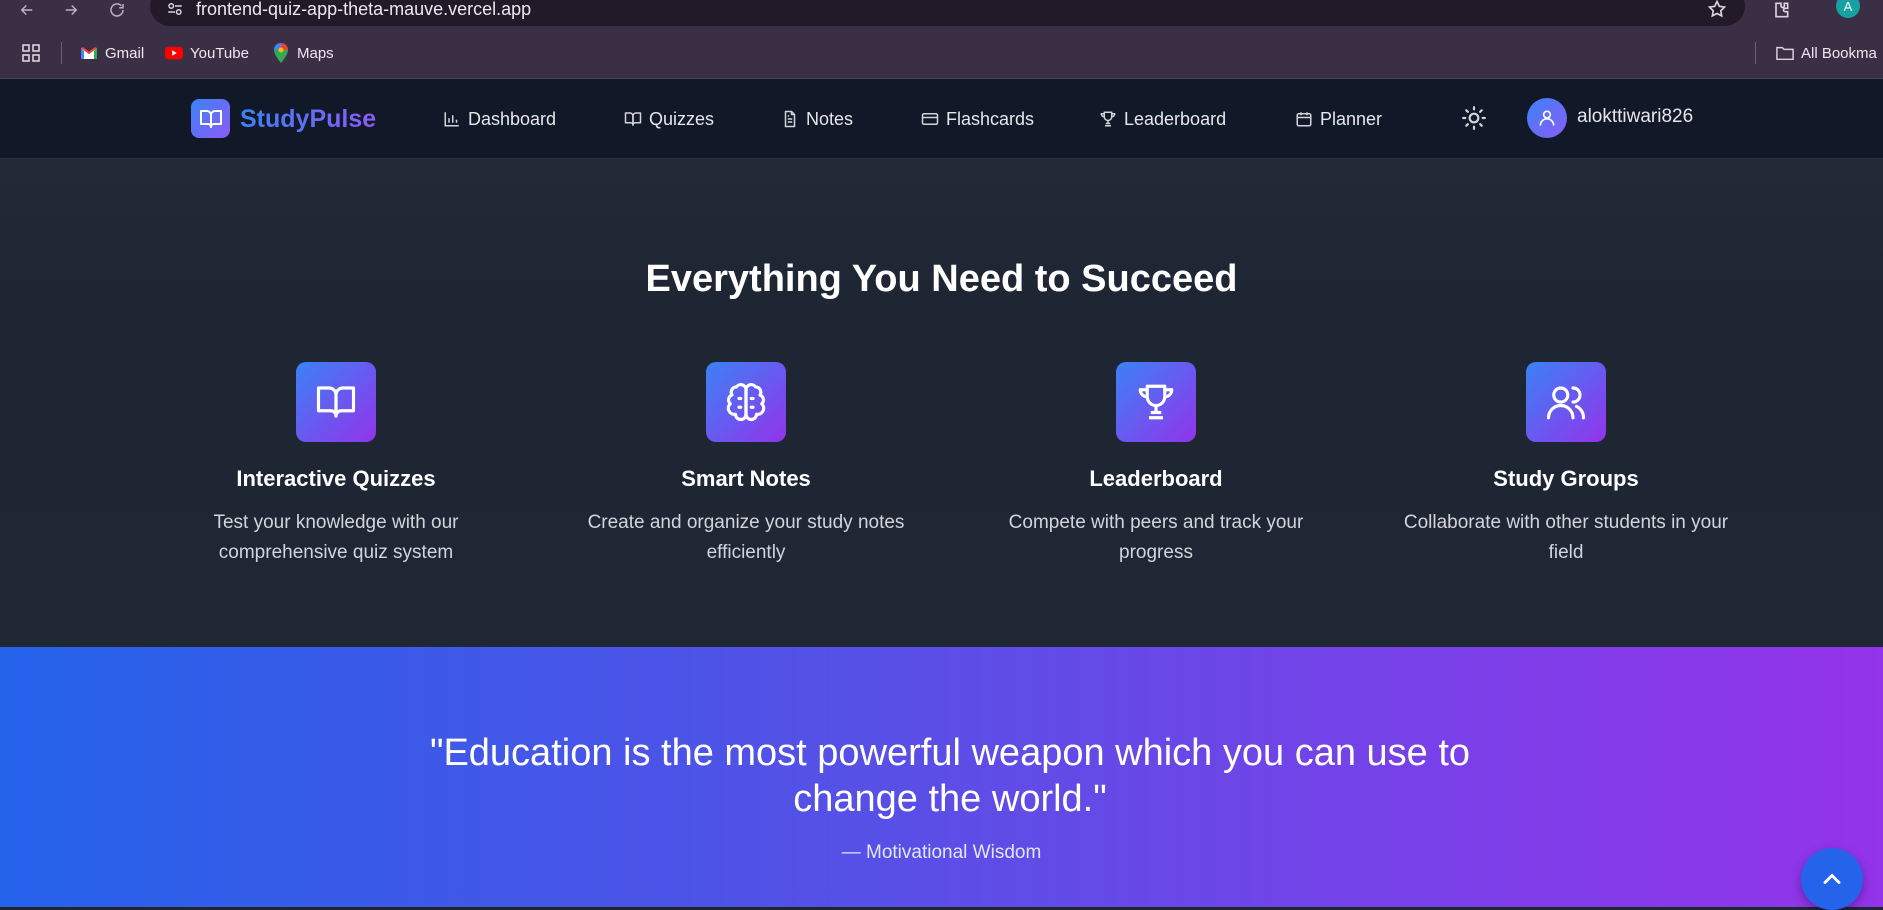 This screenshot has width=1883, height=910. Describe the element at coordinates (930, 119) in the screenshot. I see `credit-card-icon` at that location.